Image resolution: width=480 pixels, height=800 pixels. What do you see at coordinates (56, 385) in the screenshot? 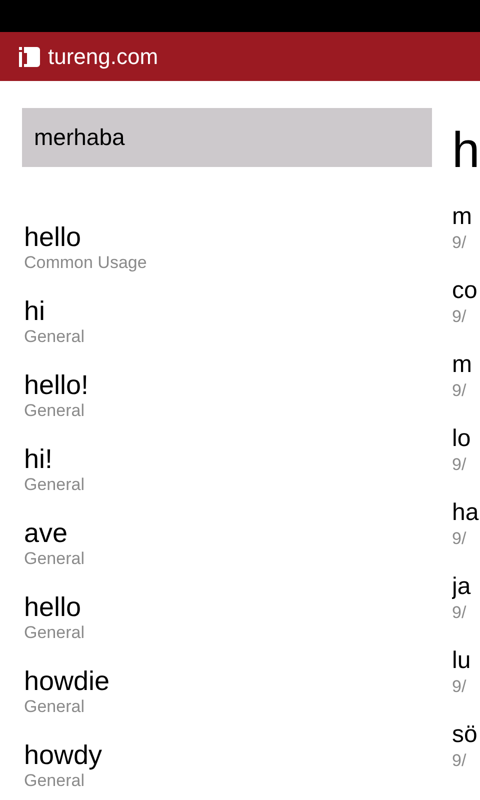
I see `result-term: hello!` at bounding box center [56, 385].